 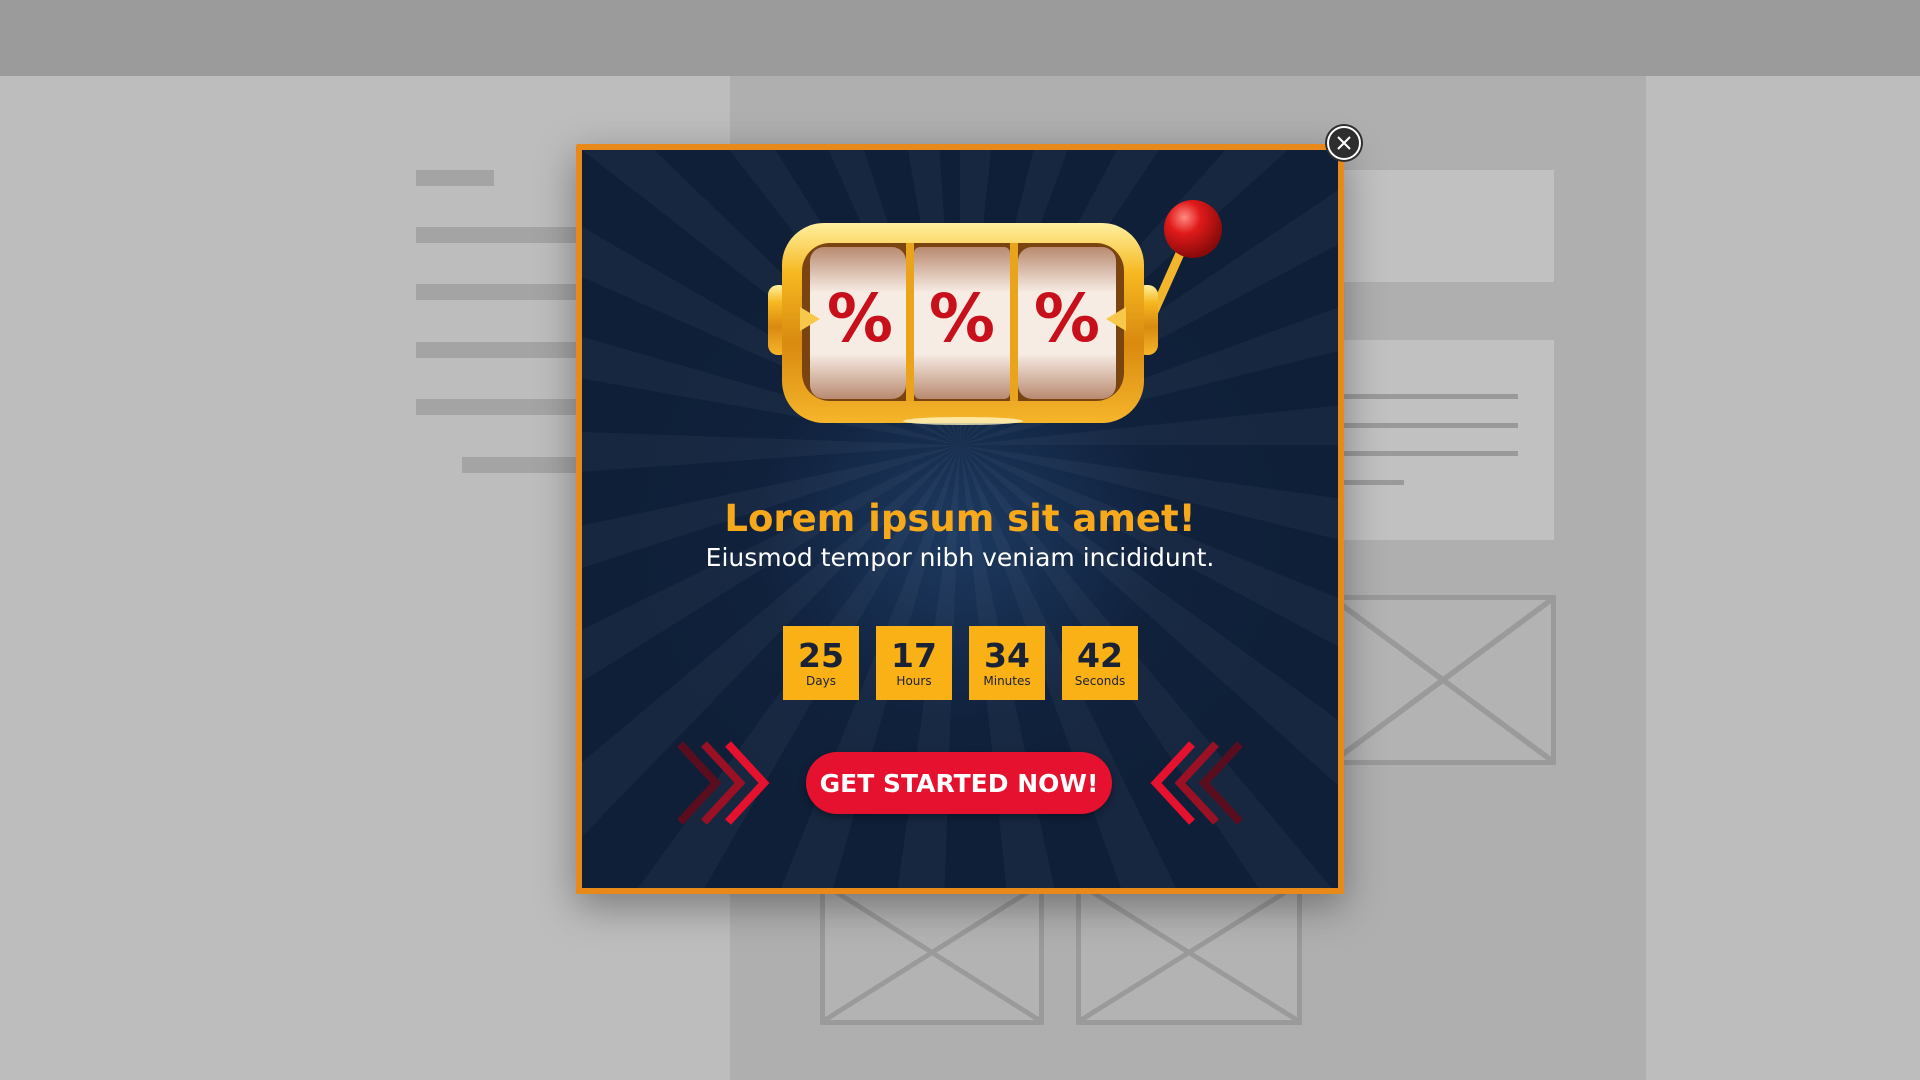 I want to click on reel-symbol-1: %, so click(x=860, y=318).